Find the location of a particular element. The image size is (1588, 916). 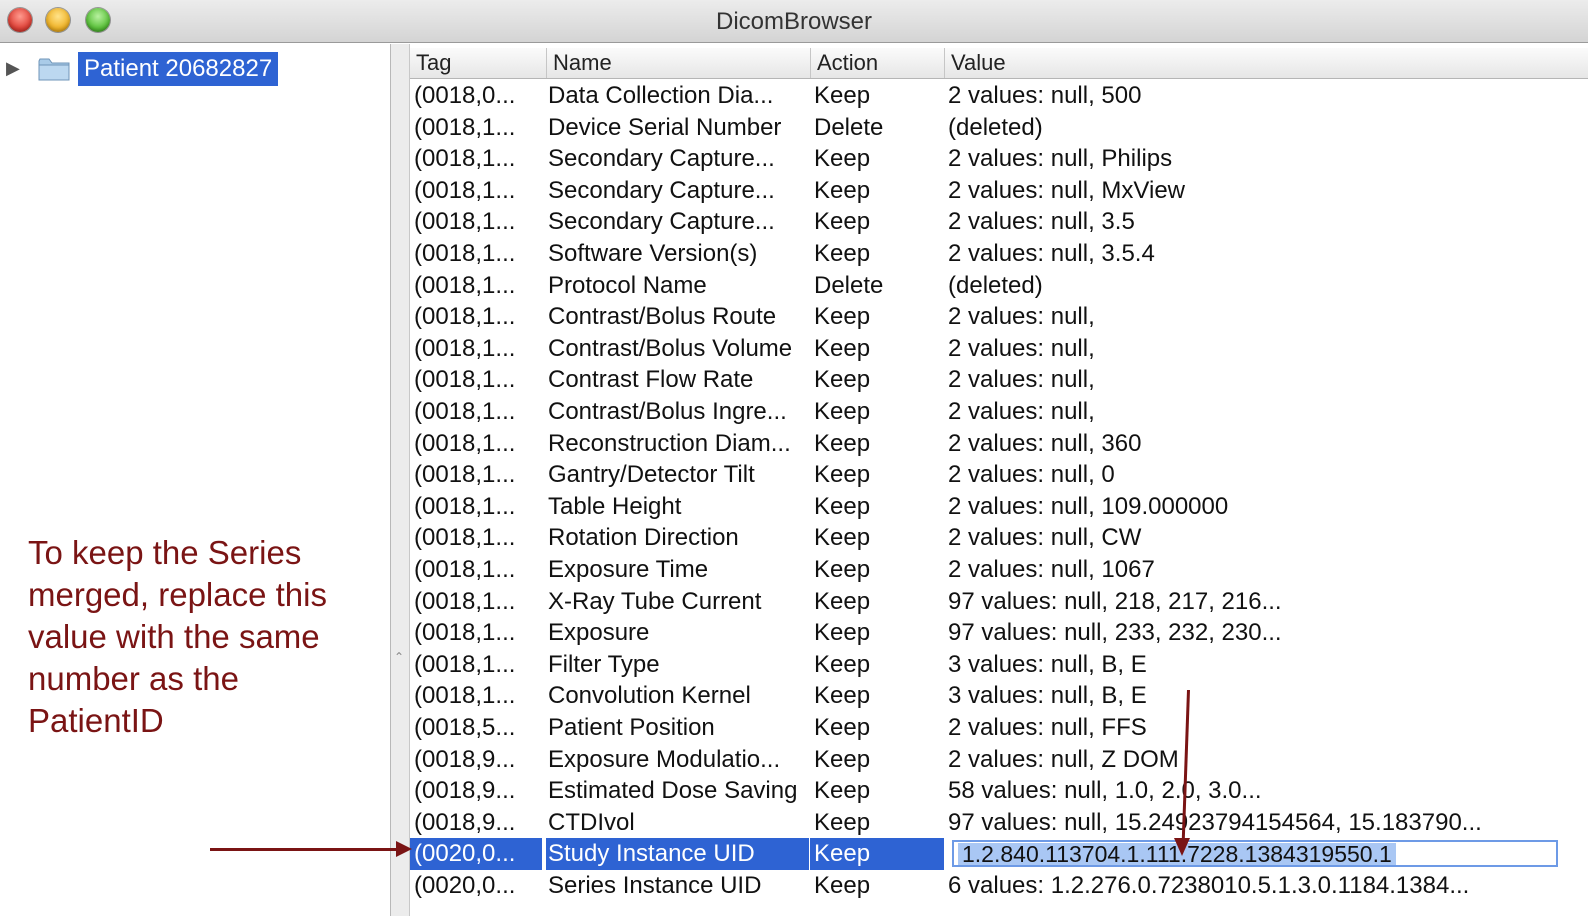

cell-value: 2 values: null, Philips is located at coordinates (1268, 159).